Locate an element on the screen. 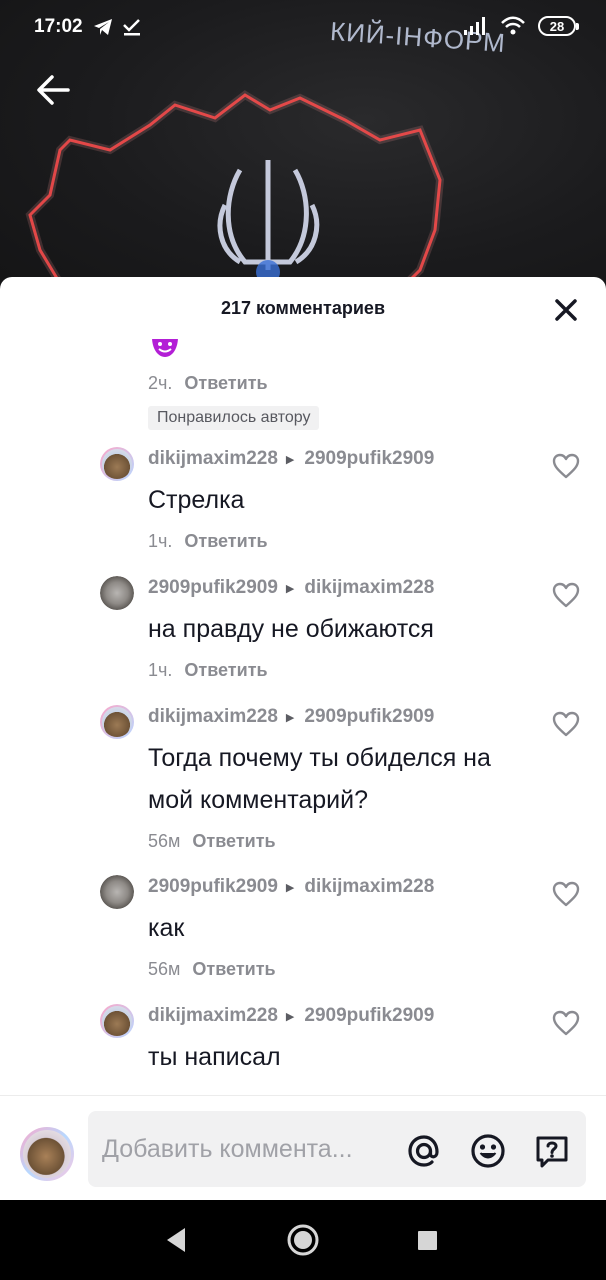 The width and height of the screenshot is (606, 1280). back-button is located at coordinates (54, 90).